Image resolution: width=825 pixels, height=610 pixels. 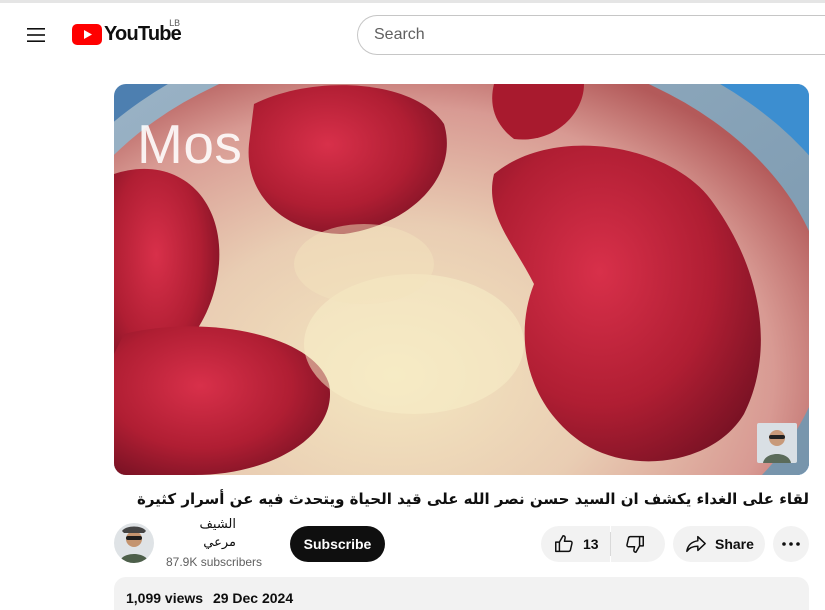 I want to click on like-icon, so click(x=564, y=544).